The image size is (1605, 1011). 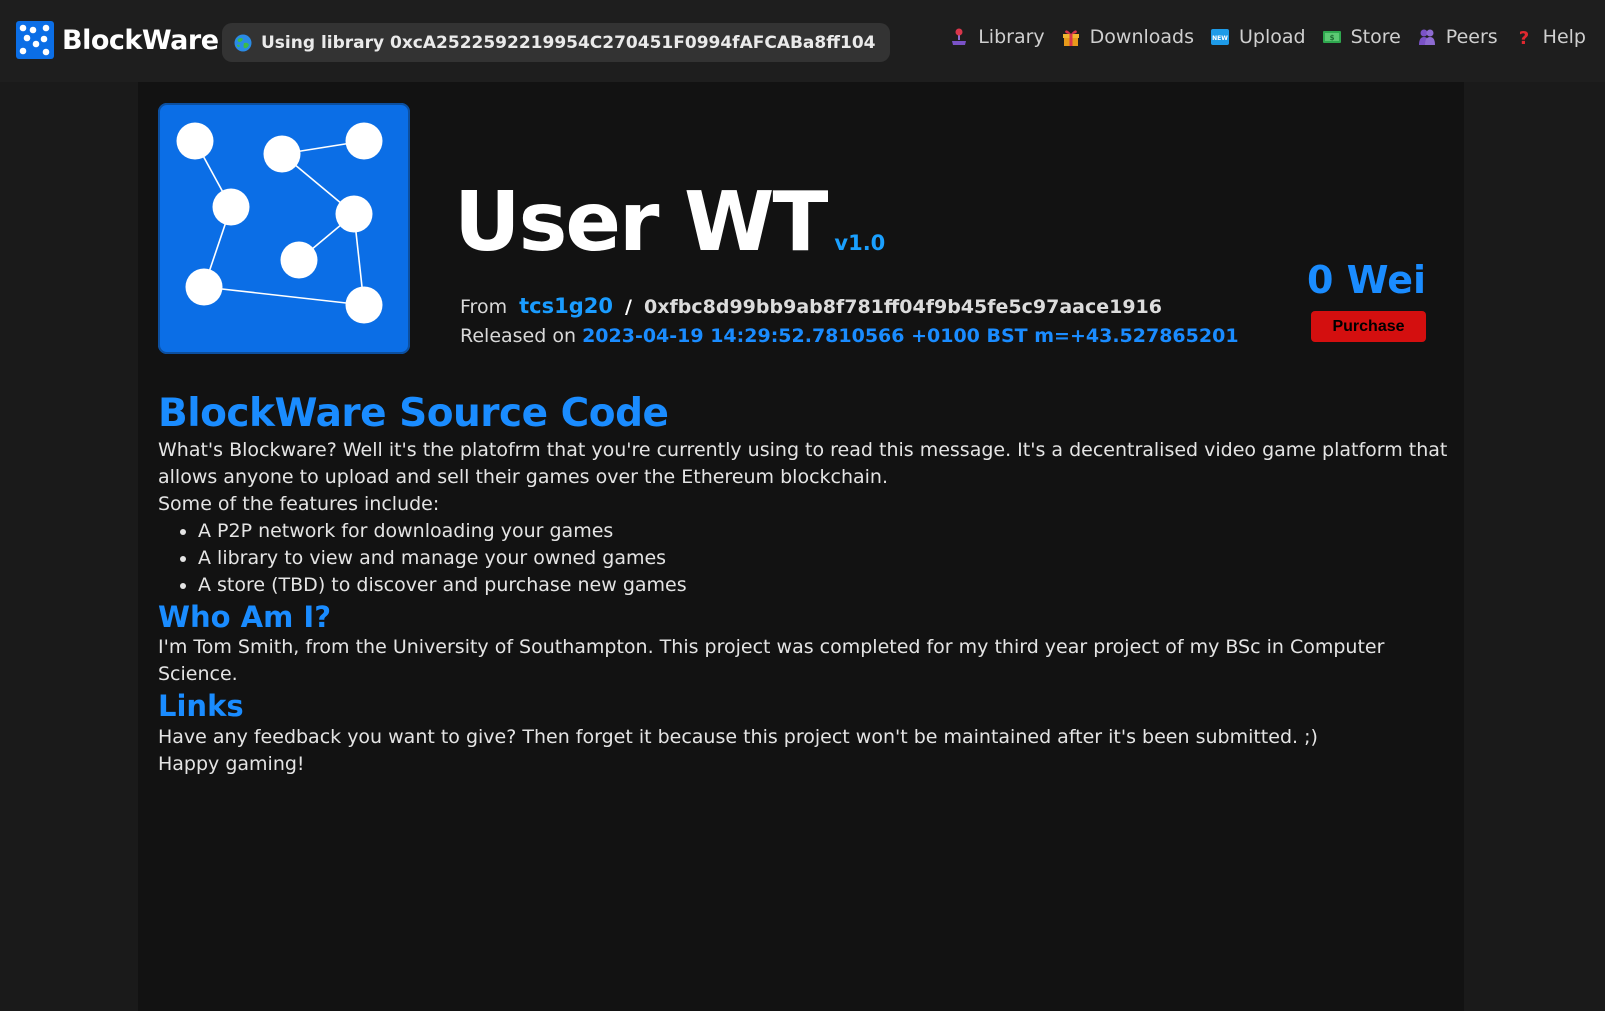 I want to click on nav-library-label: Library, so click(x=1011, y=37).